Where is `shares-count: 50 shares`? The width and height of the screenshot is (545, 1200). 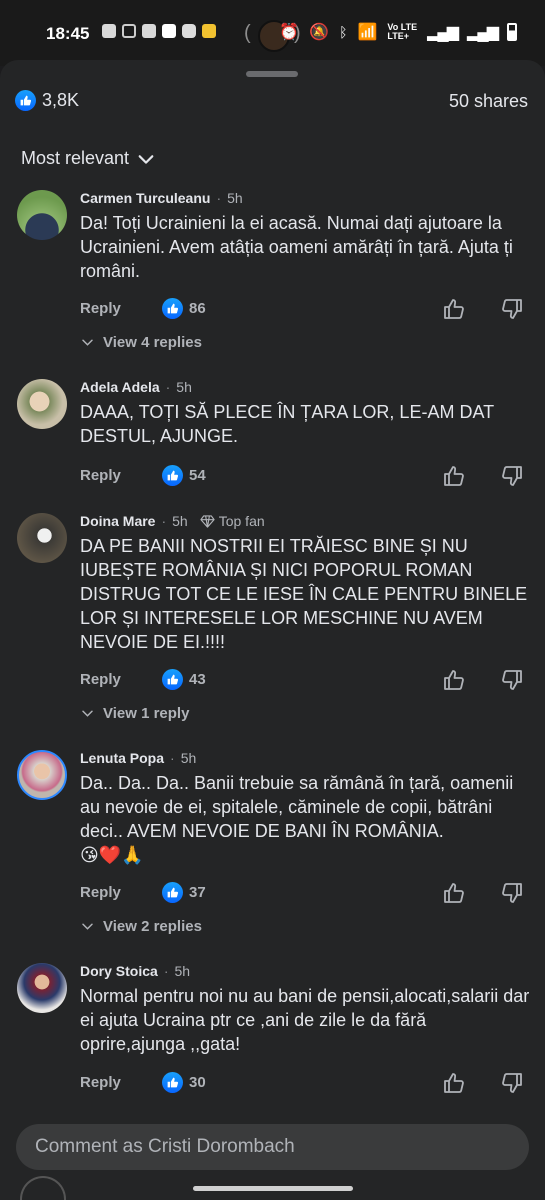 shares-count: 50 shares is located at coordinates (488, 101).